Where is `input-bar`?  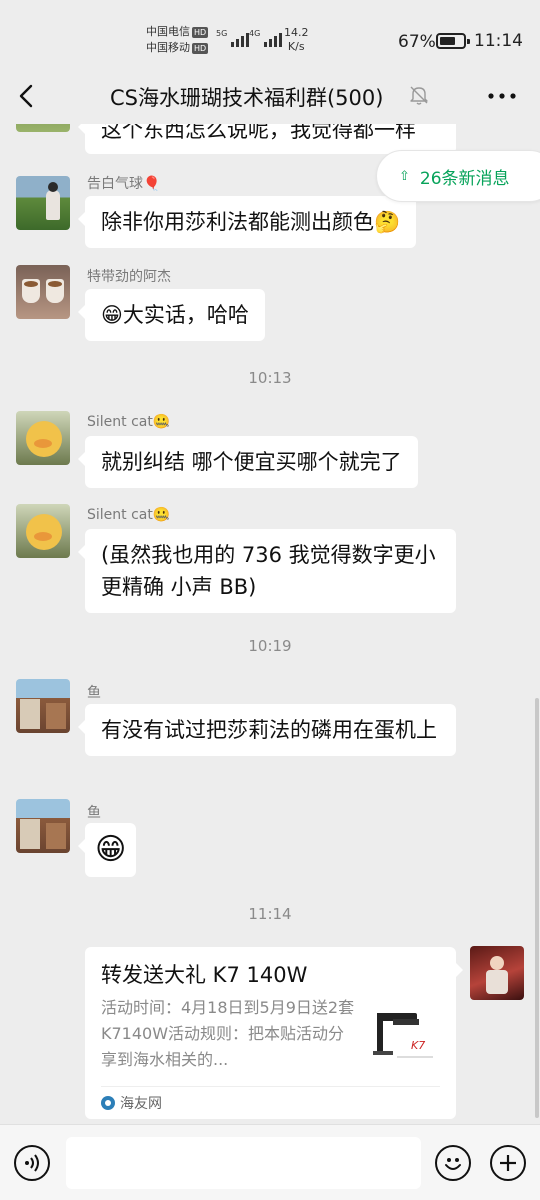 input-bar is located at coordinates (270, 1162).